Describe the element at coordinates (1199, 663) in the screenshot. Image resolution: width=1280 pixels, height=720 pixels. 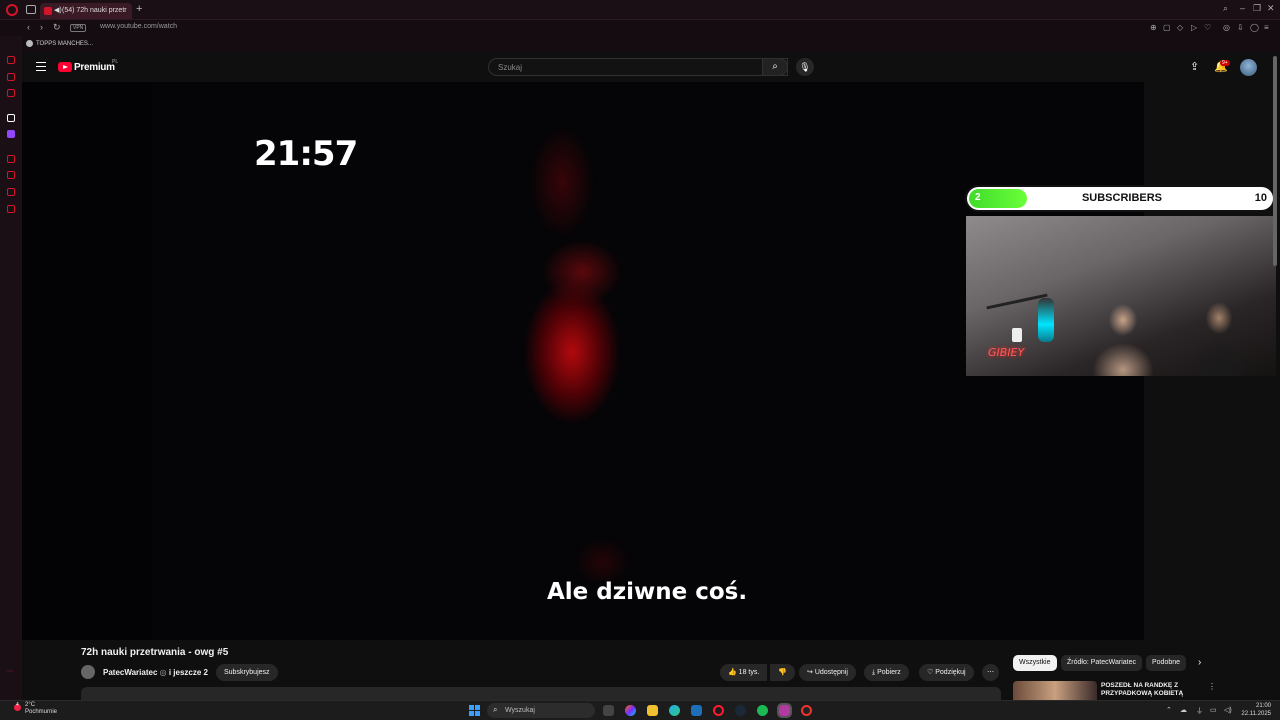
I see `chip-next-icon: ›` at that location.